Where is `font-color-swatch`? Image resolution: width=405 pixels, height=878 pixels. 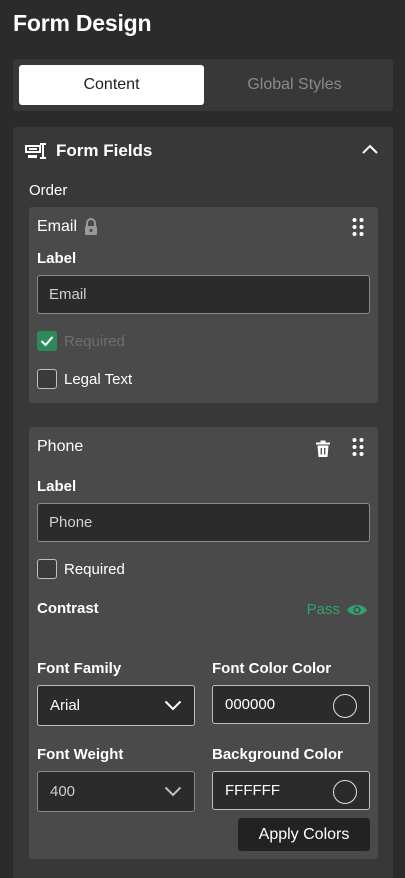 font-color-swatch is located at coordinates (345, 706).